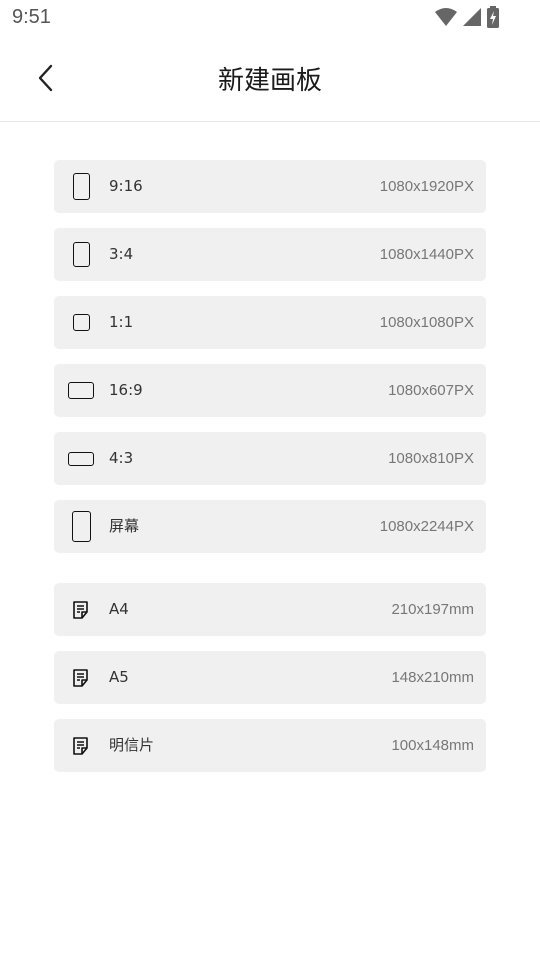 The height and width of the screenshot is (960, 540). I want to click on app-header: 新建画板, so click(270, 79).